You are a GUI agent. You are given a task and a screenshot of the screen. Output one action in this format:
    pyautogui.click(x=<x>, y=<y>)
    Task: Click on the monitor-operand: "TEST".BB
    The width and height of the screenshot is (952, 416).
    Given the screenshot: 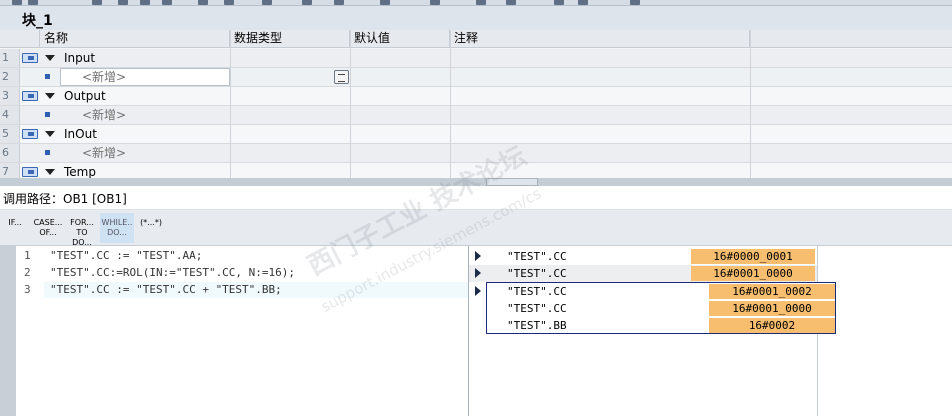 What is the action you would take?
    pyautogui.click(x=537, y=325)
    